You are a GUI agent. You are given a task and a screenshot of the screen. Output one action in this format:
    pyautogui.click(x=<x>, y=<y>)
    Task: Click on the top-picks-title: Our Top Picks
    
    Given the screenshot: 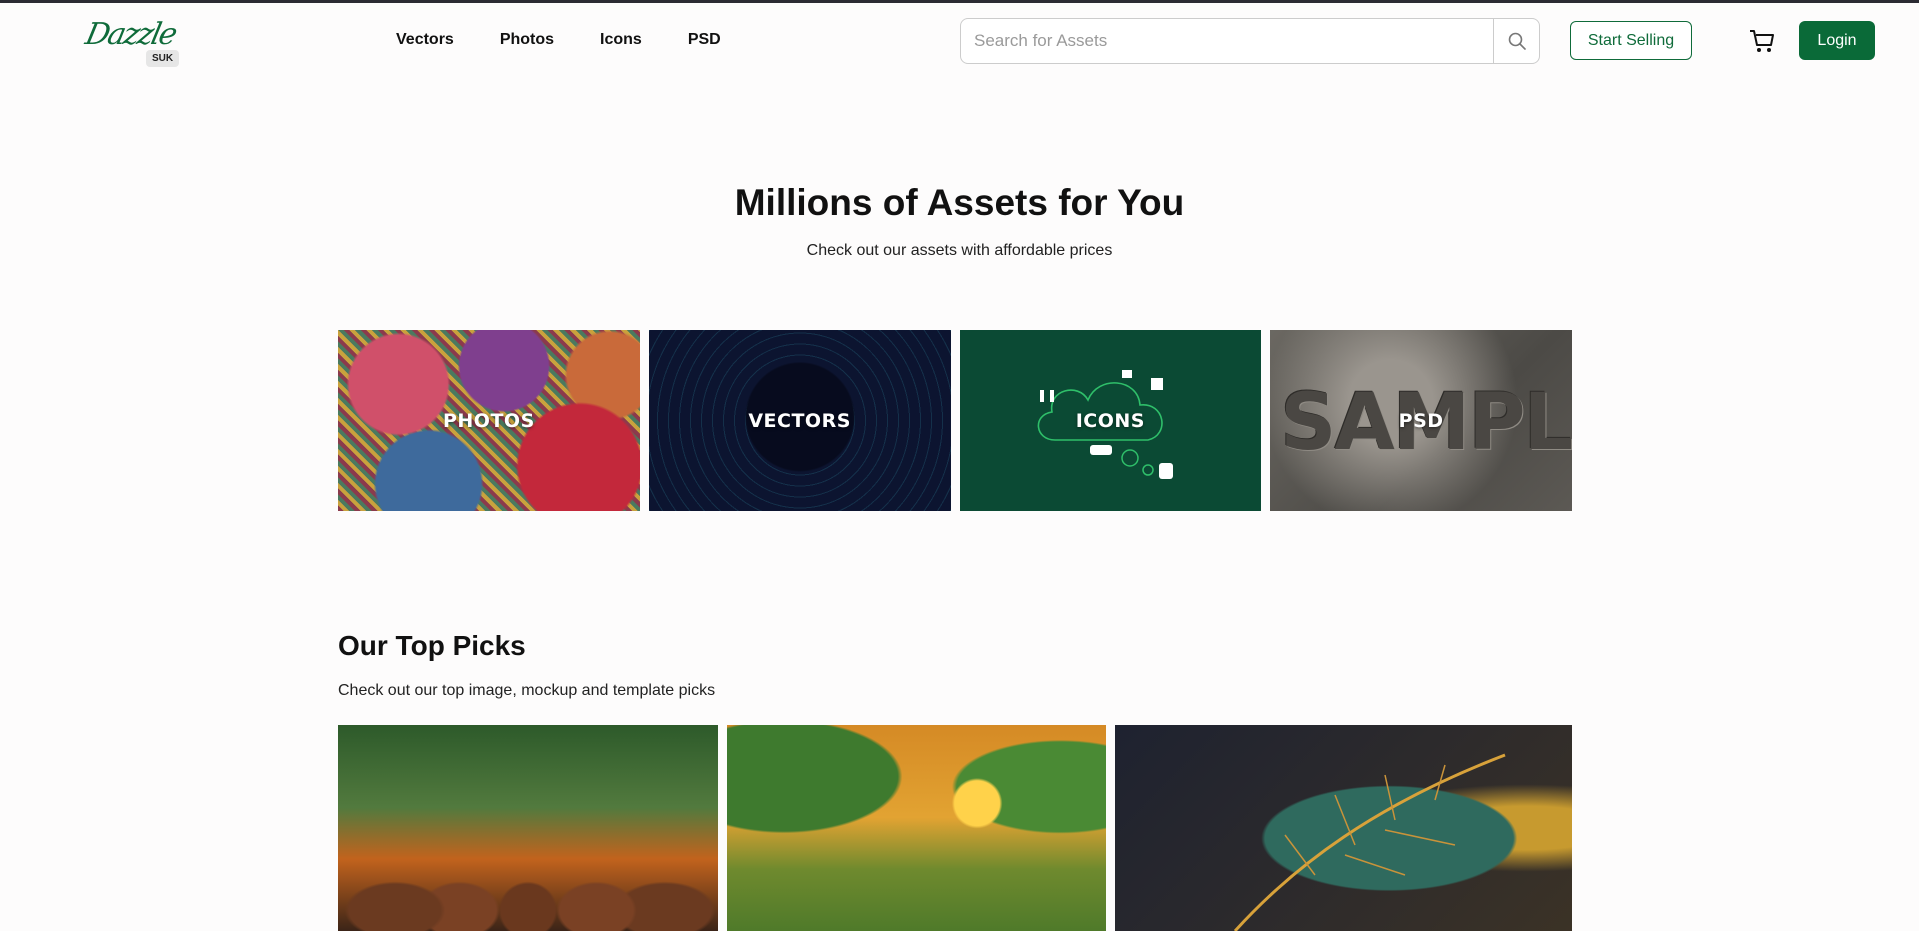 What is the action you would take?
    pyautogui.click(x=432, y=645)
    